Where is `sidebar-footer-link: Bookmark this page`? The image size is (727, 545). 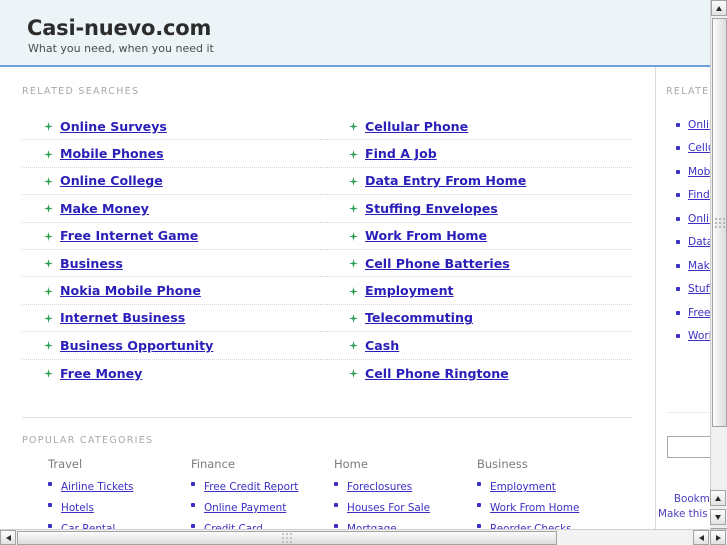 sidebar-footer-link: Bookmark this page is located at coordinates (684, 499).